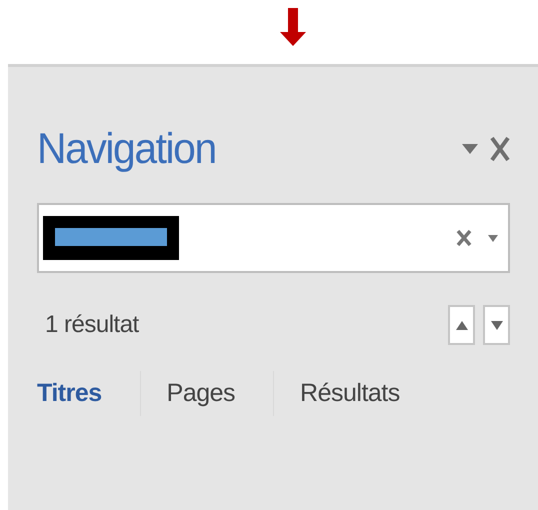  What do you see at coordinates (92, 325) in the screenshot?
I see `result-count: 1 résultat` at bounding box center [92, 325].